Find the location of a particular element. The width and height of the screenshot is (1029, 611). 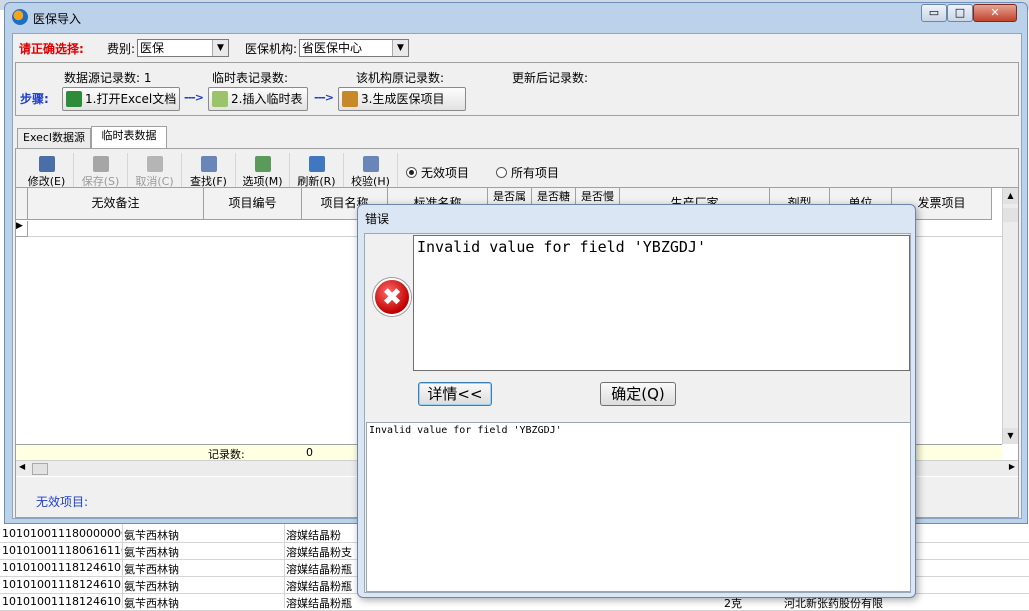

details-toggle-button: 详情<< is located at coordinates (455, 394).